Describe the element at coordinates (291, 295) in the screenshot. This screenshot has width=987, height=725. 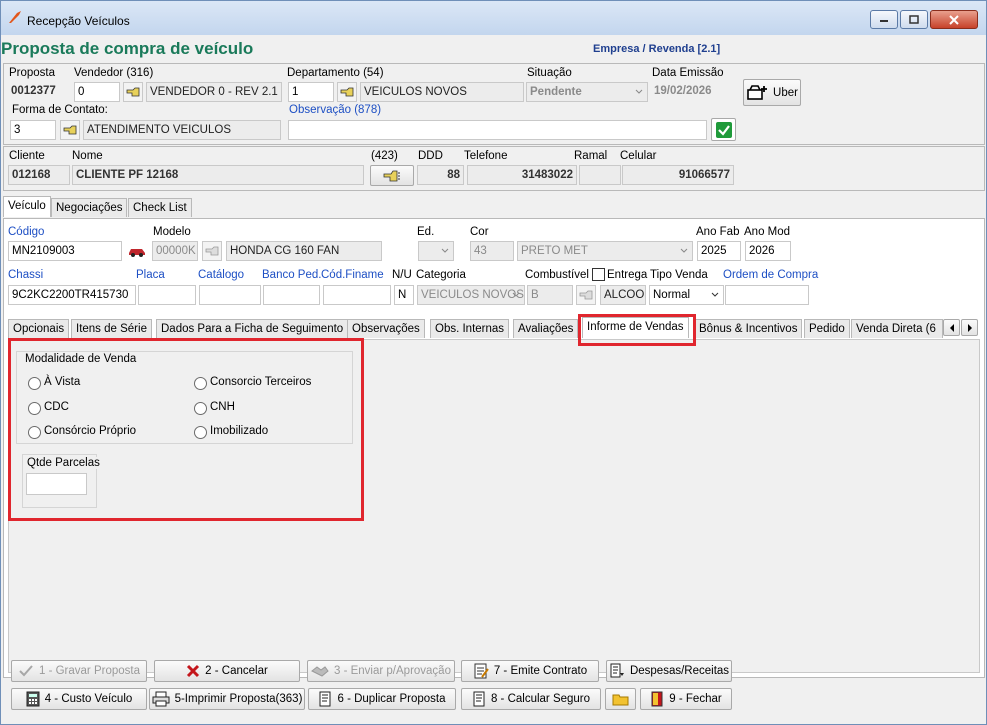
I see `banco-input` at that location.